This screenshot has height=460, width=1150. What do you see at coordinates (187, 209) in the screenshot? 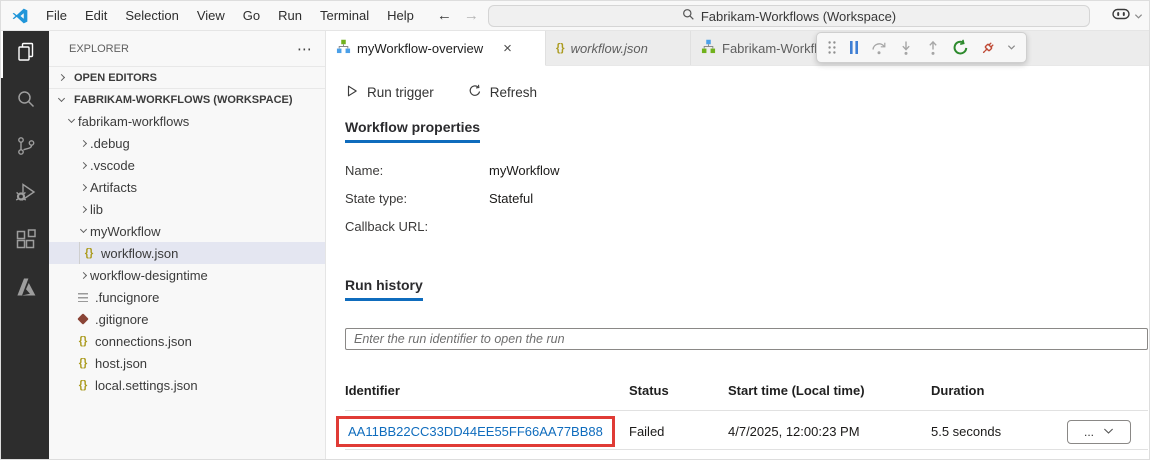
I see `tree-item-lib-folder: lib` at bounding box center [187, 209].